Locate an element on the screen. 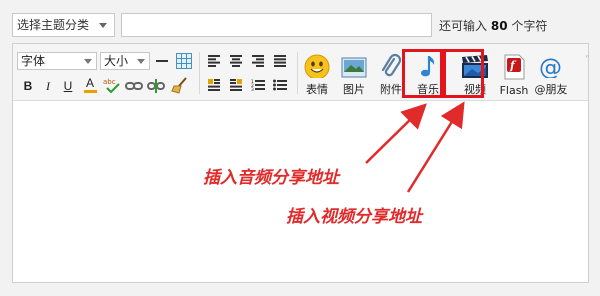  horizontal-rule-button is located at coordinates (162, 61).